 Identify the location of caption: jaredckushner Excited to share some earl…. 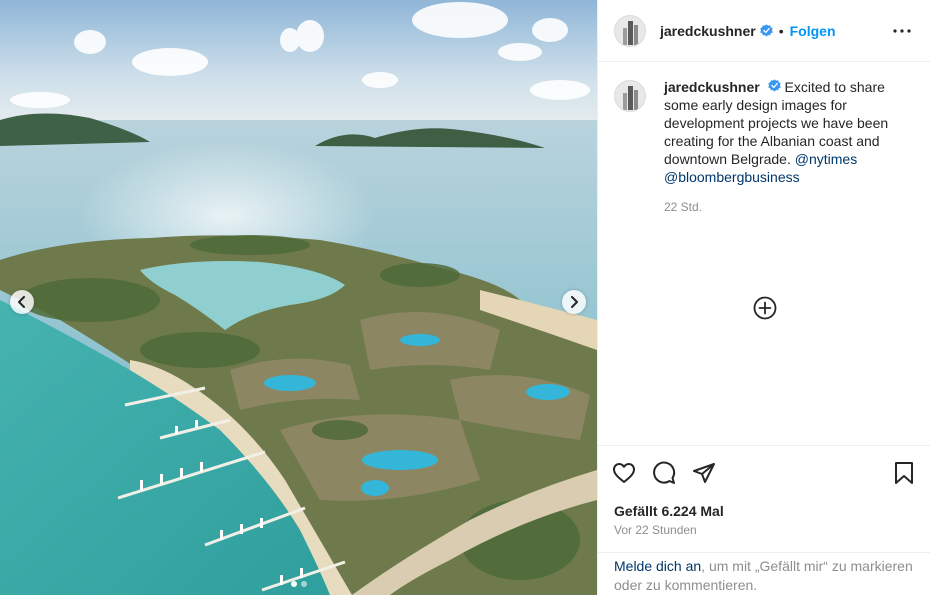
(764, 147).